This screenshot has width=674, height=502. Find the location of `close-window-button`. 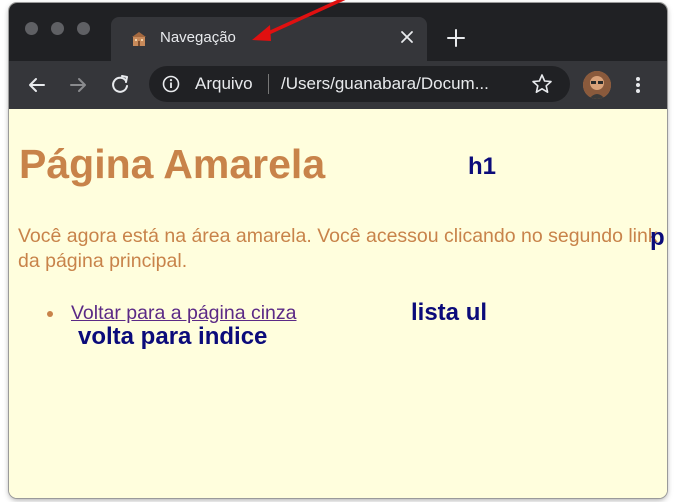

close-window-button is located at coordinates (31, 28).